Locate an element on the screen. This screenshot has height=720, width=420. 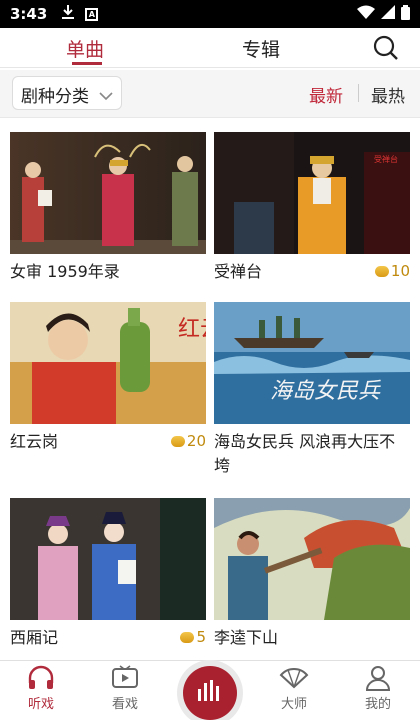
stage-sign: 受禅台 is located at coordinates (386, 159).